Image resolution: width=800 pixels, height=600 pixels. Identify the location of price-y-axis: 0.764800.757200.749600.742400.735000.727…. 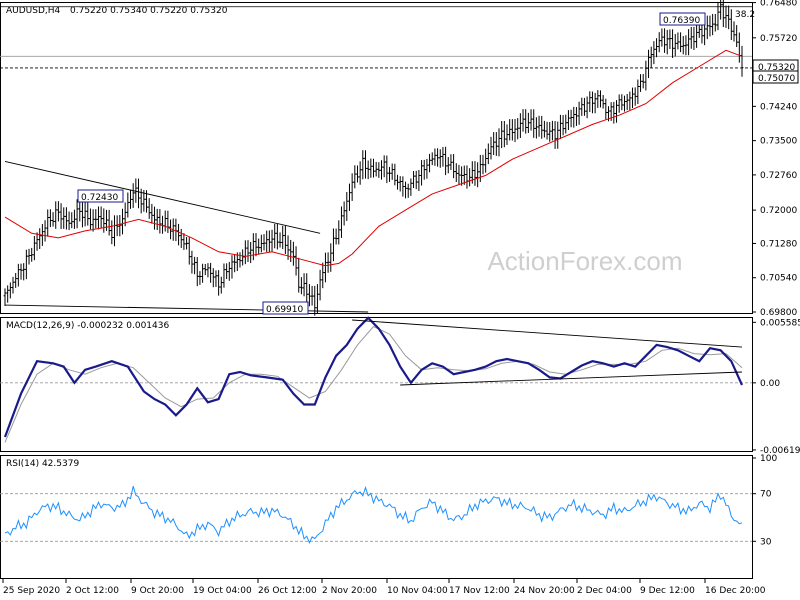
(774, 159).